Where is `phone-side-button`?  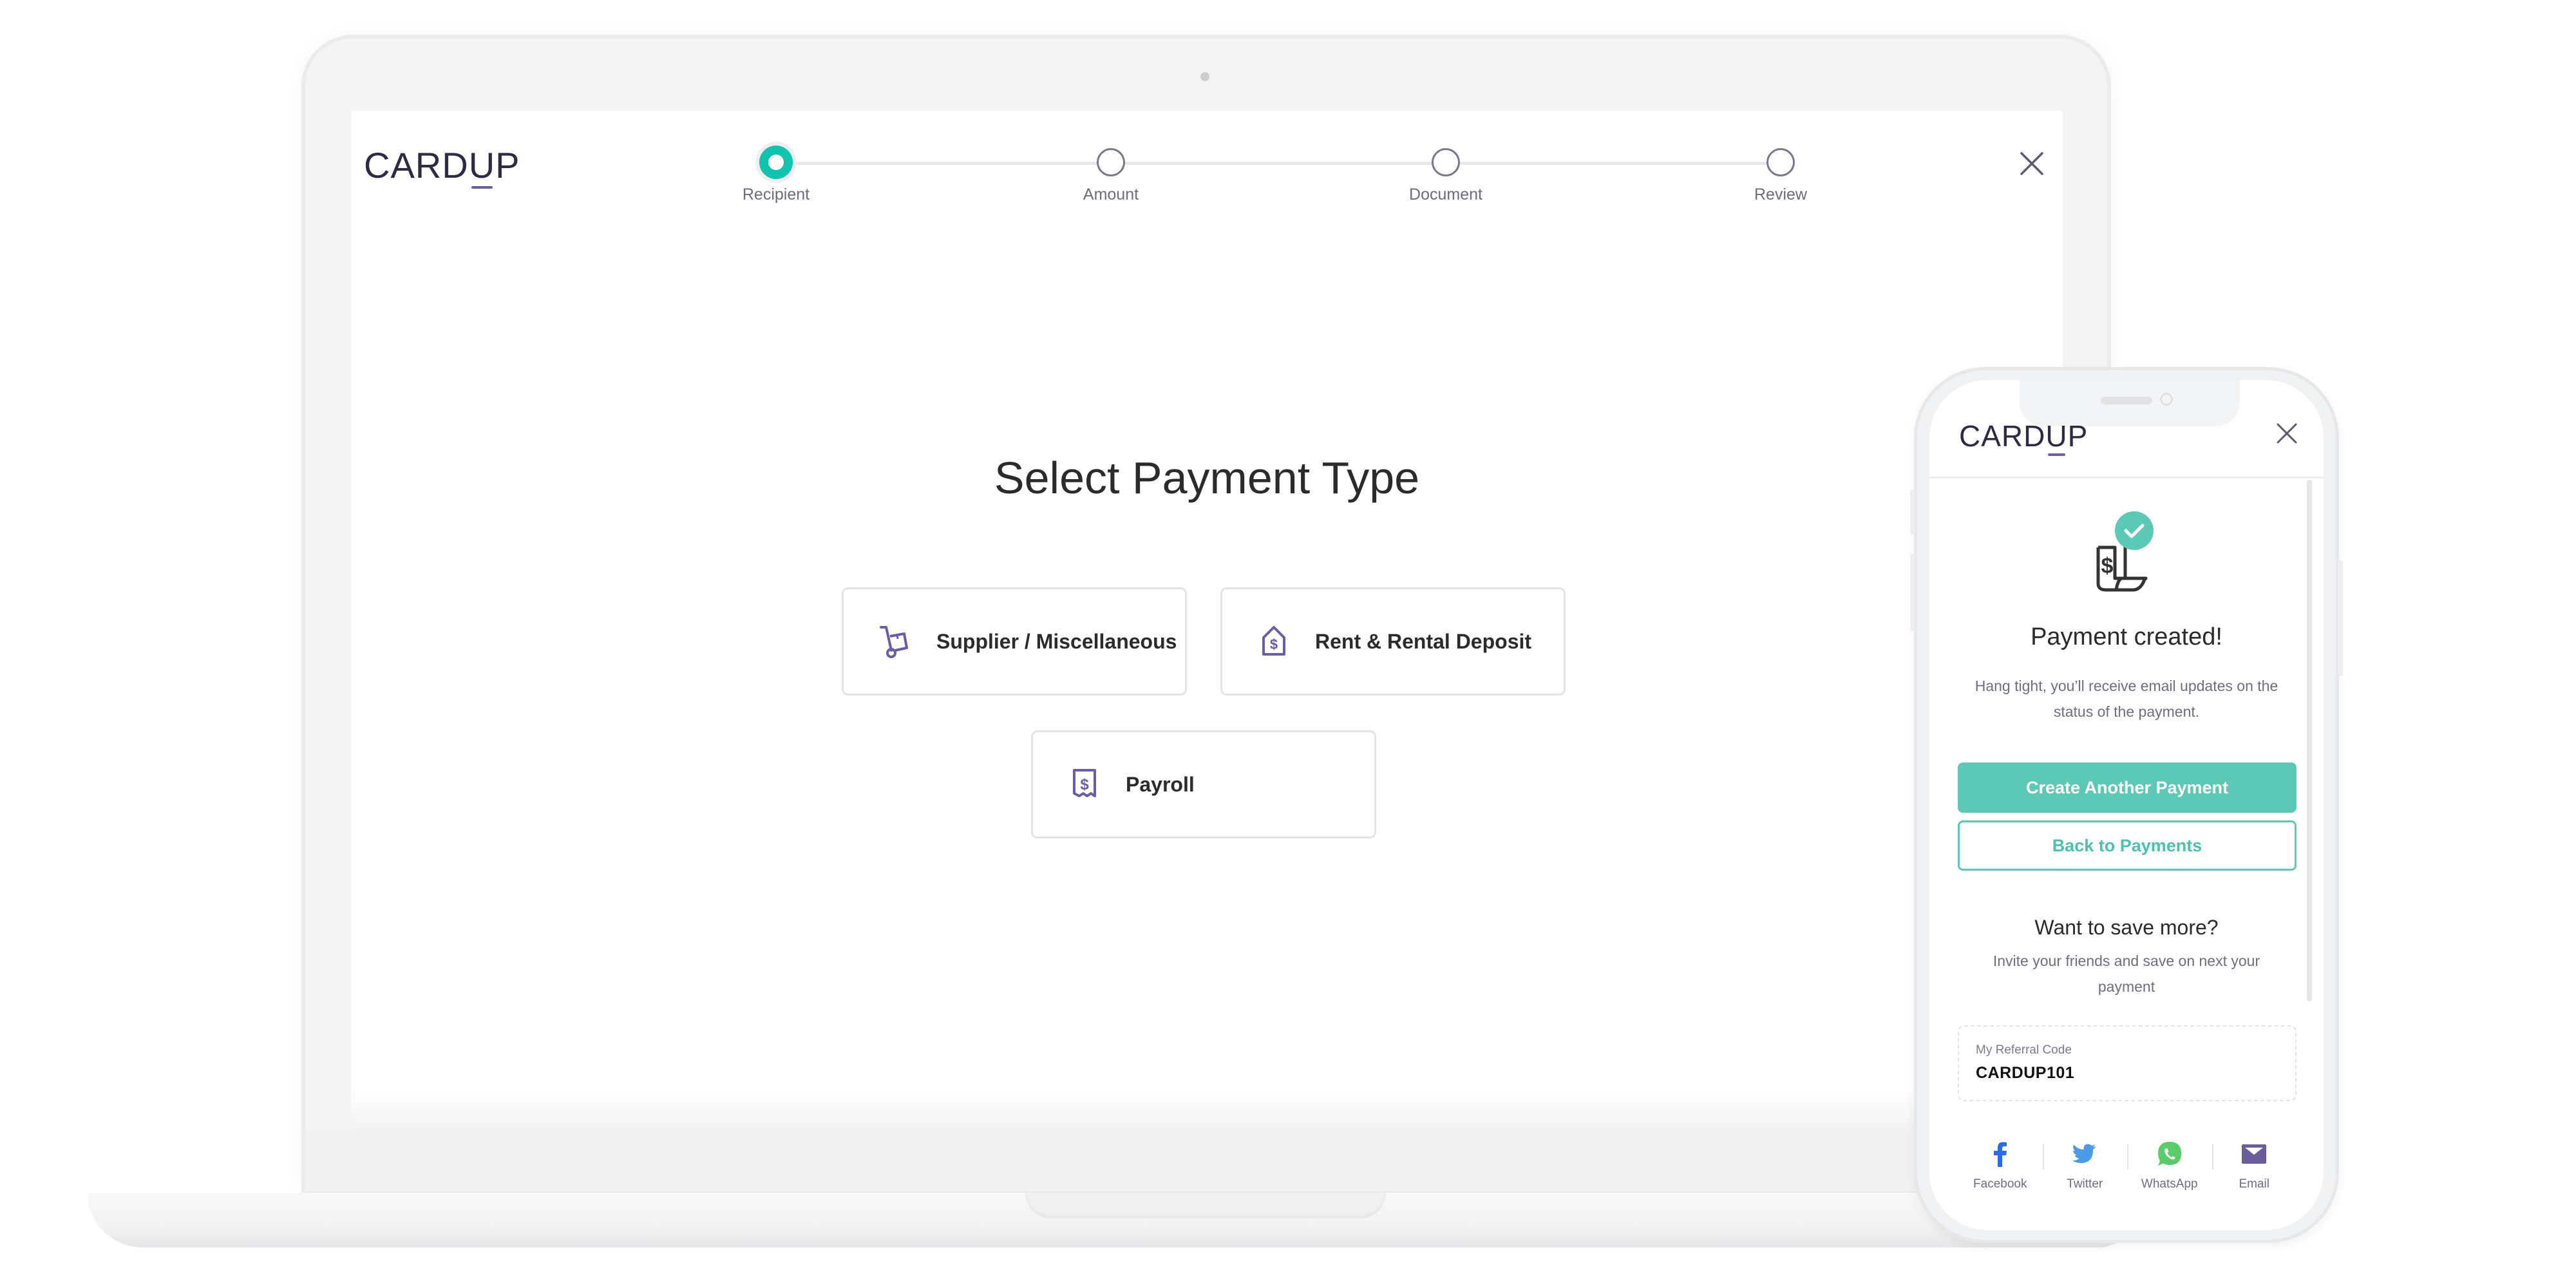
phone-side-button is located at coordinates (2340, 618).